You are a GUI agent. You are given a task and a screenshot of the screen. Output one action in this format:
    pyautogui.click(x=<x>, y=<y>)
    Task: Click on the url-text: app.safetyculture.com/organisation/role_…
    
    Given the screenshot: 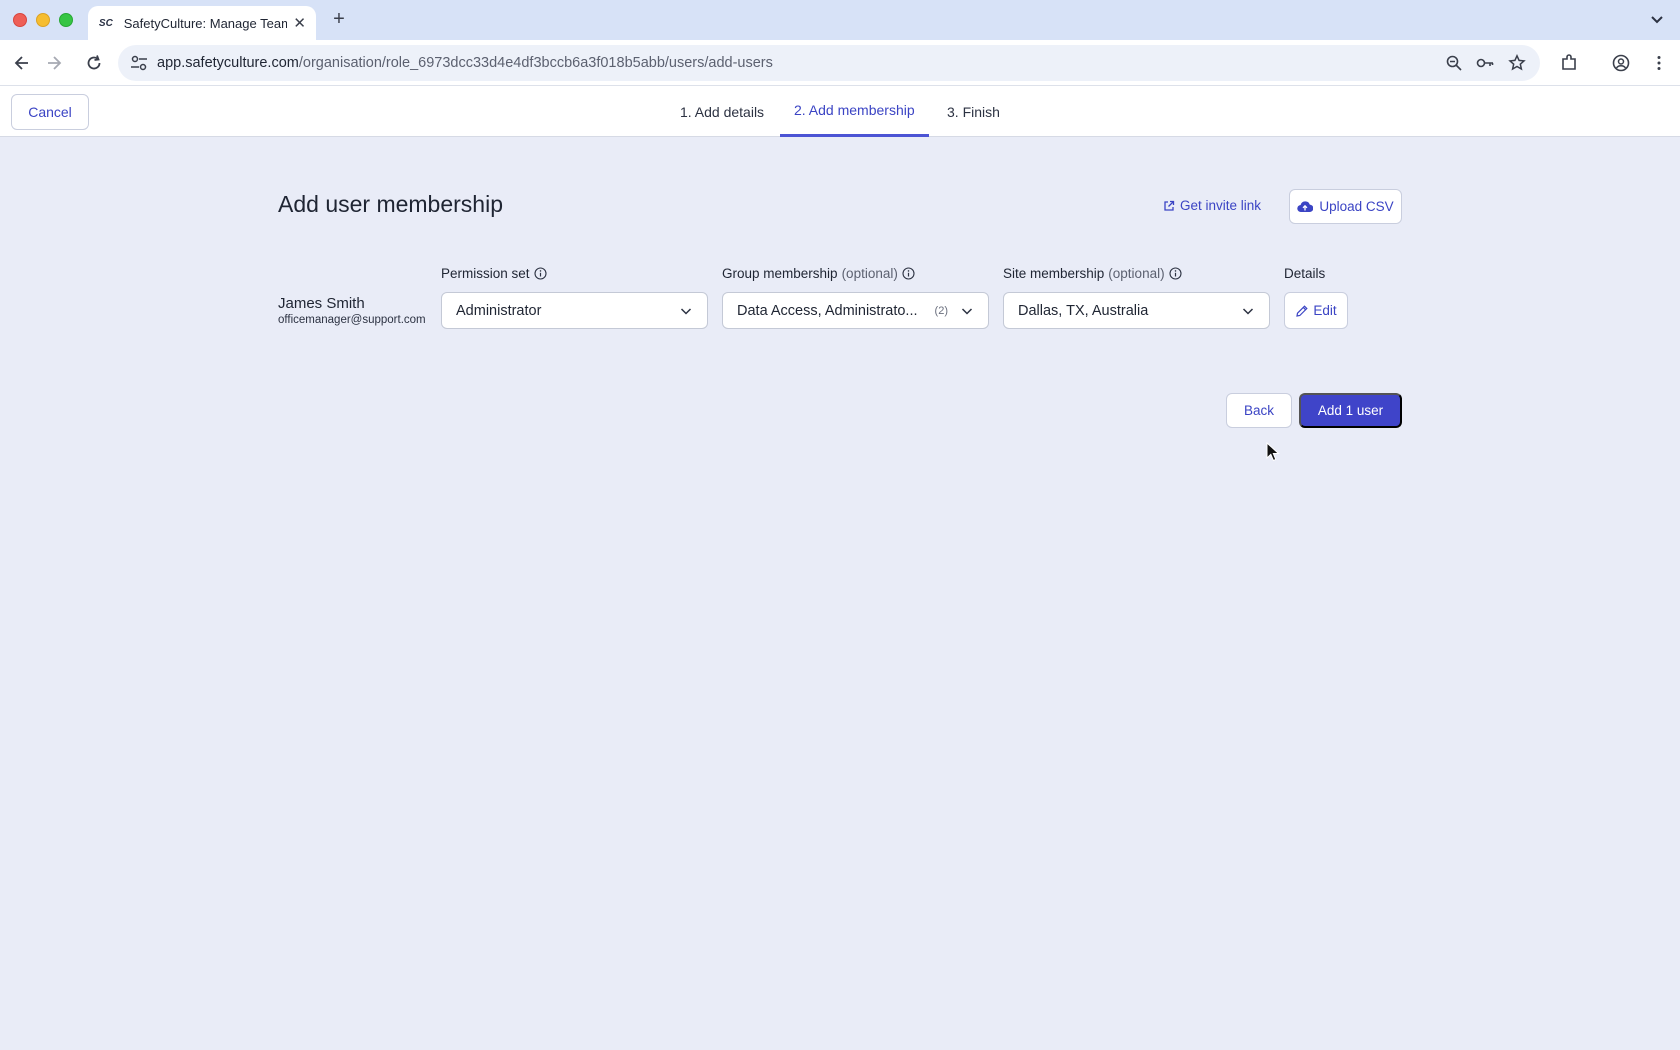 What is the action you would take?
    pyautogui.click(x=465, y=63)
    